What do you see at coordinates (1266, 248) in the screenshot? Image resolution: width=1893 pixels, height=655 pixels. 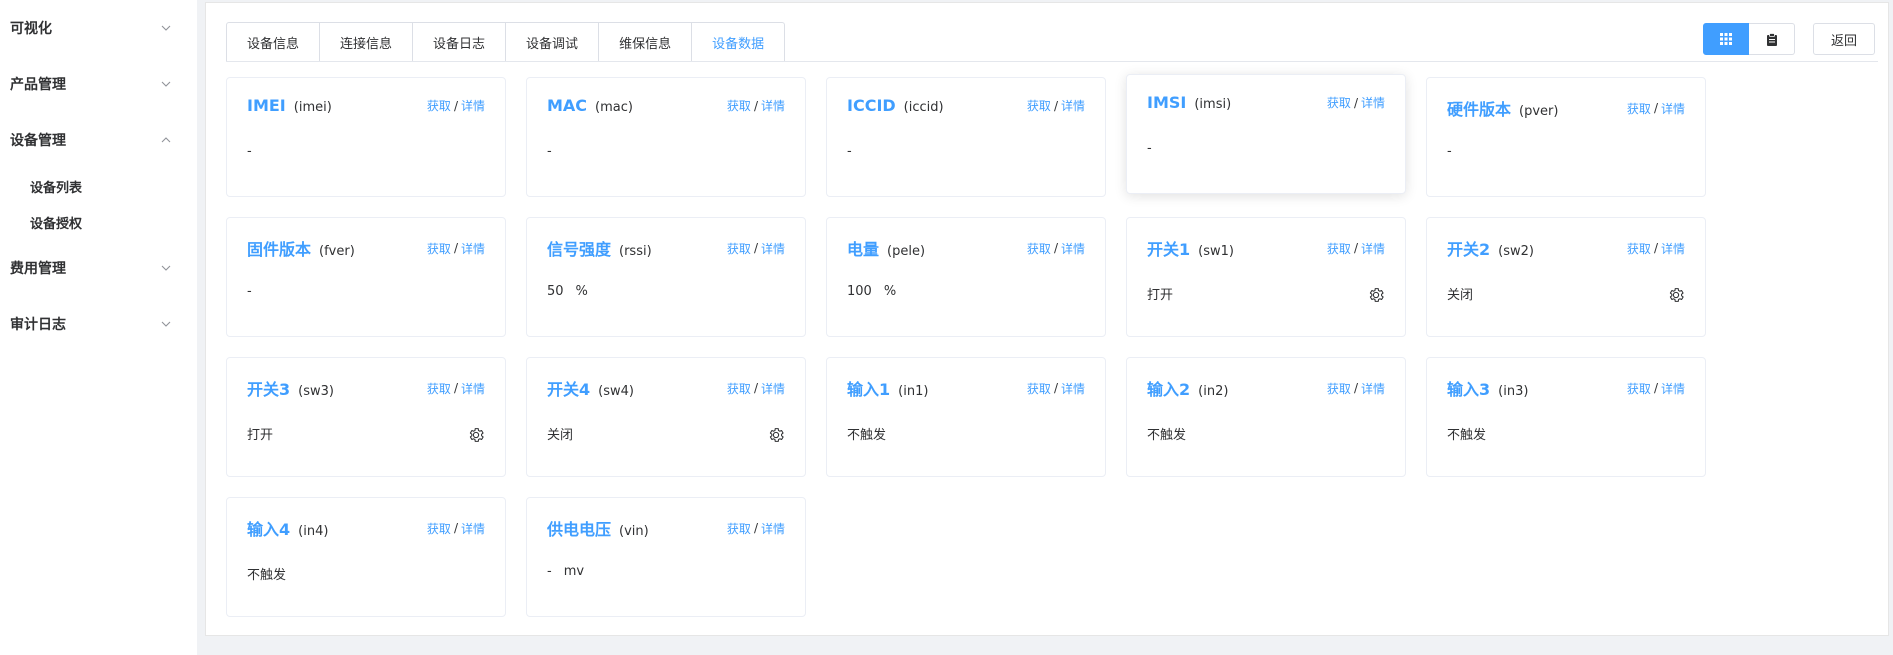 I see `card-header: 开关1 (sw1) 获取 / 详情` at bounding box center [1266, 248].